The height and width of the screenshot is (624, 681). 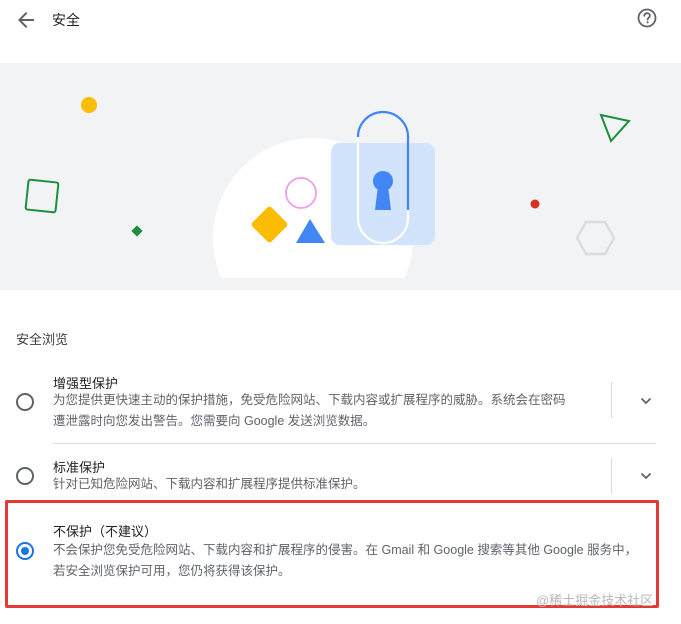 What do you see at coordinates (647, 18) in the screenshot?
I see `help-circle-icon` at bounding box center [647, 18].